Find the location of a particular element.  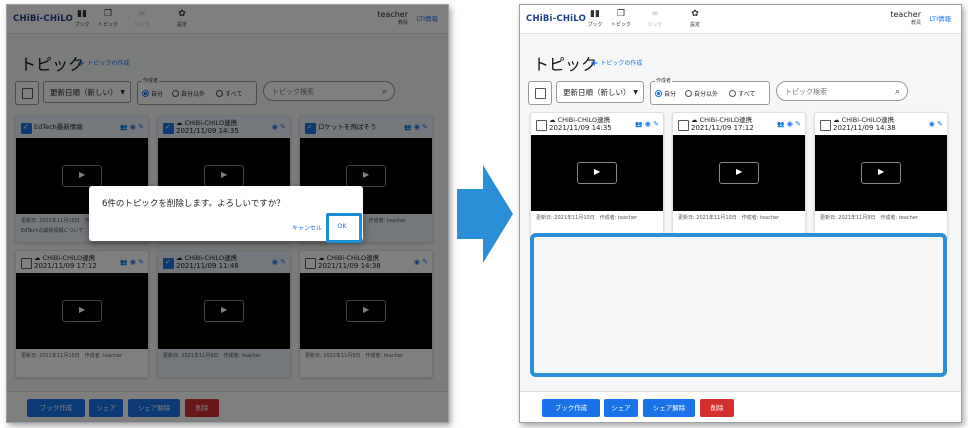

share-button: シェア is located at coordinates (621, 408).